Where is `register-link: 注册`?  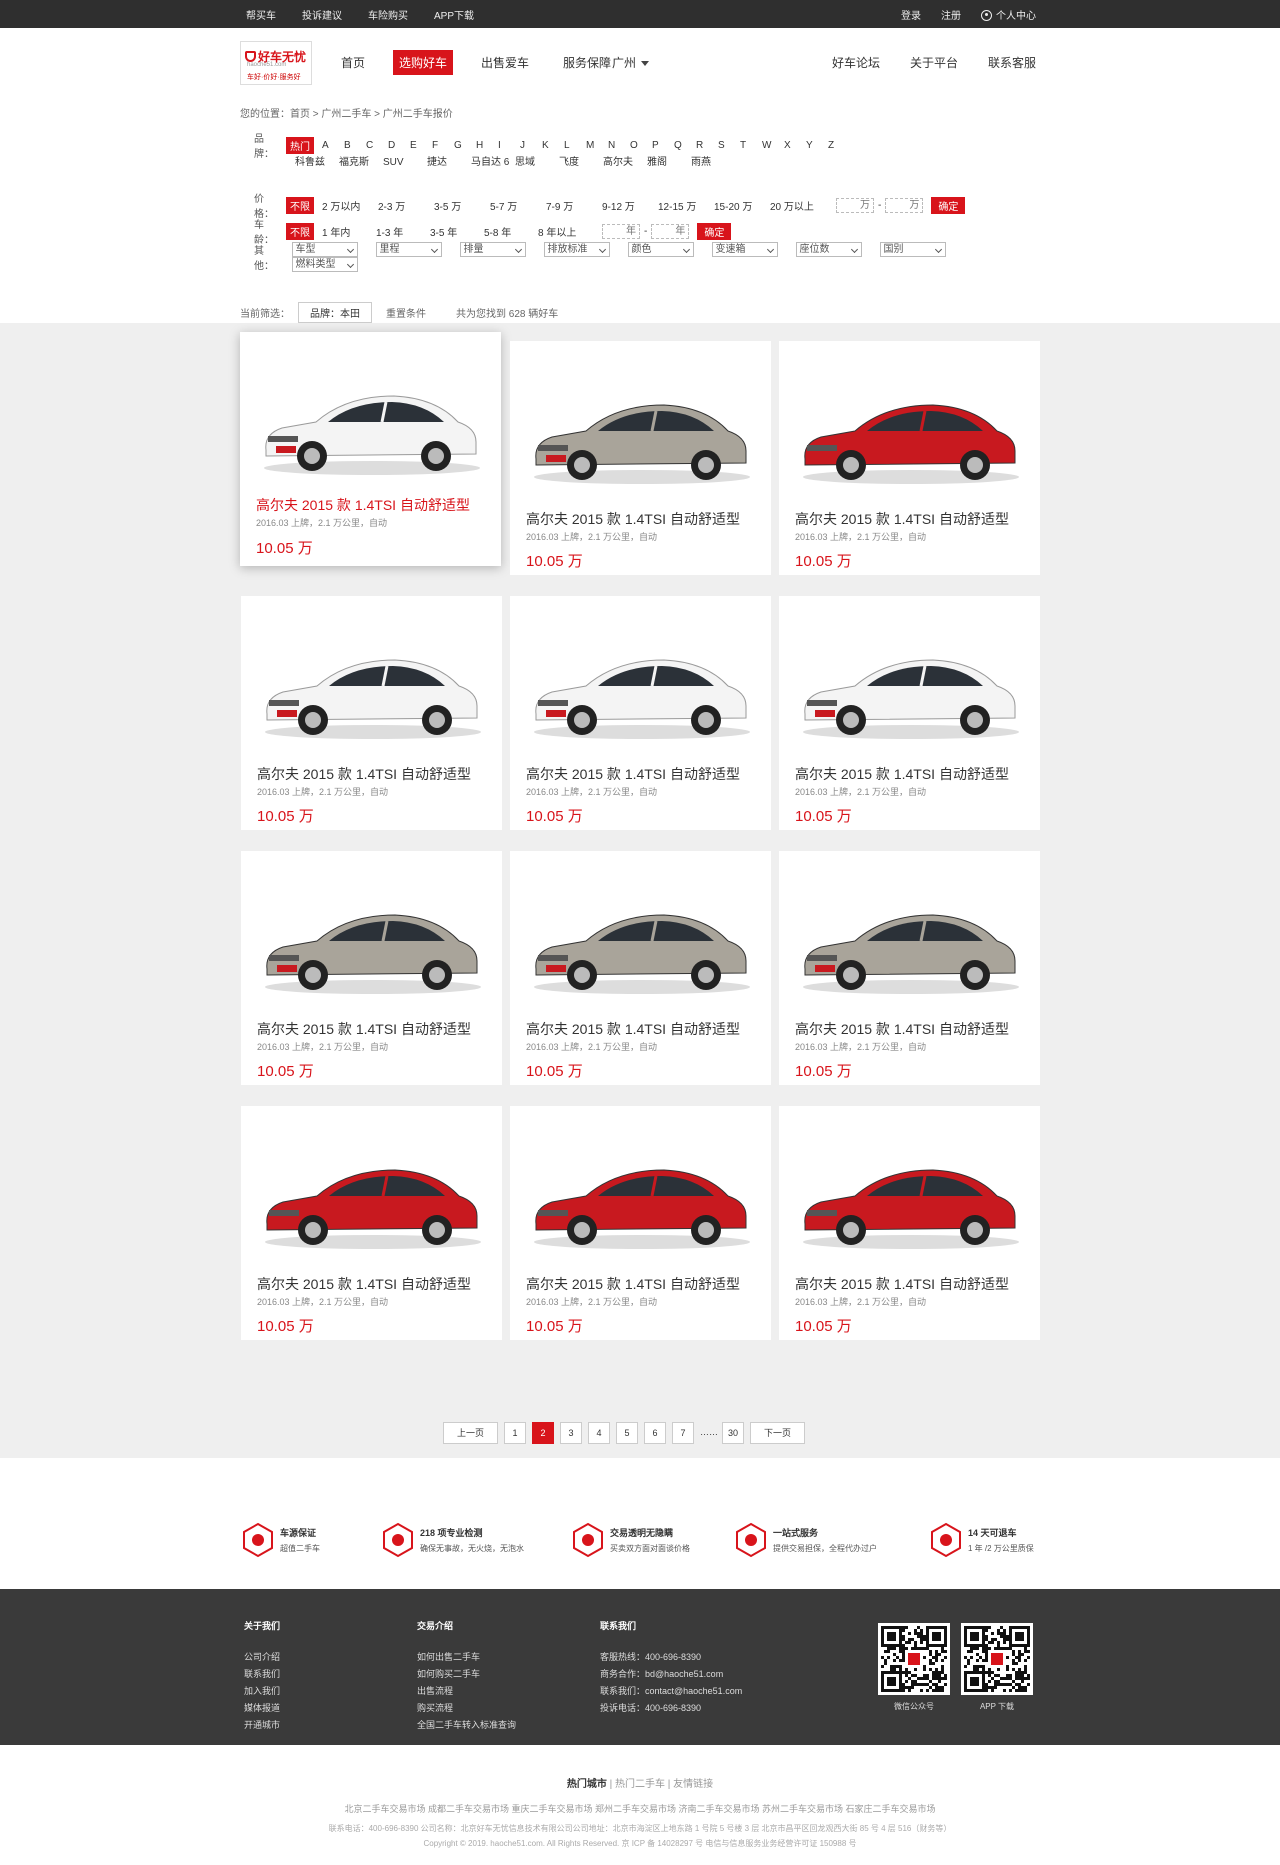
register-link: 注册 is located at coordinates (951, 14).